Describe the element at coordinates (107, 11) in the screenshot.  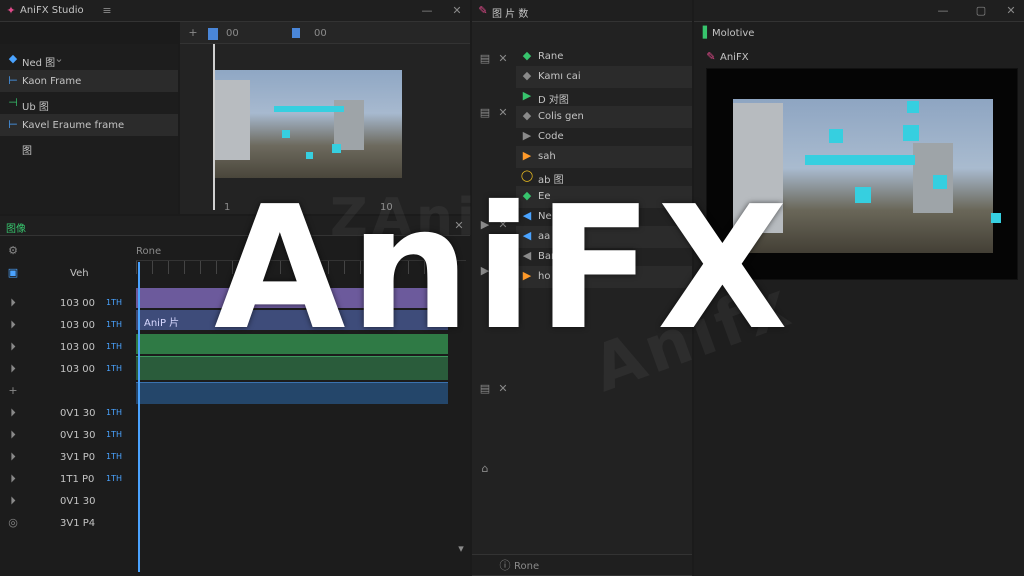
I see `menu-icon: ≡` at that location.